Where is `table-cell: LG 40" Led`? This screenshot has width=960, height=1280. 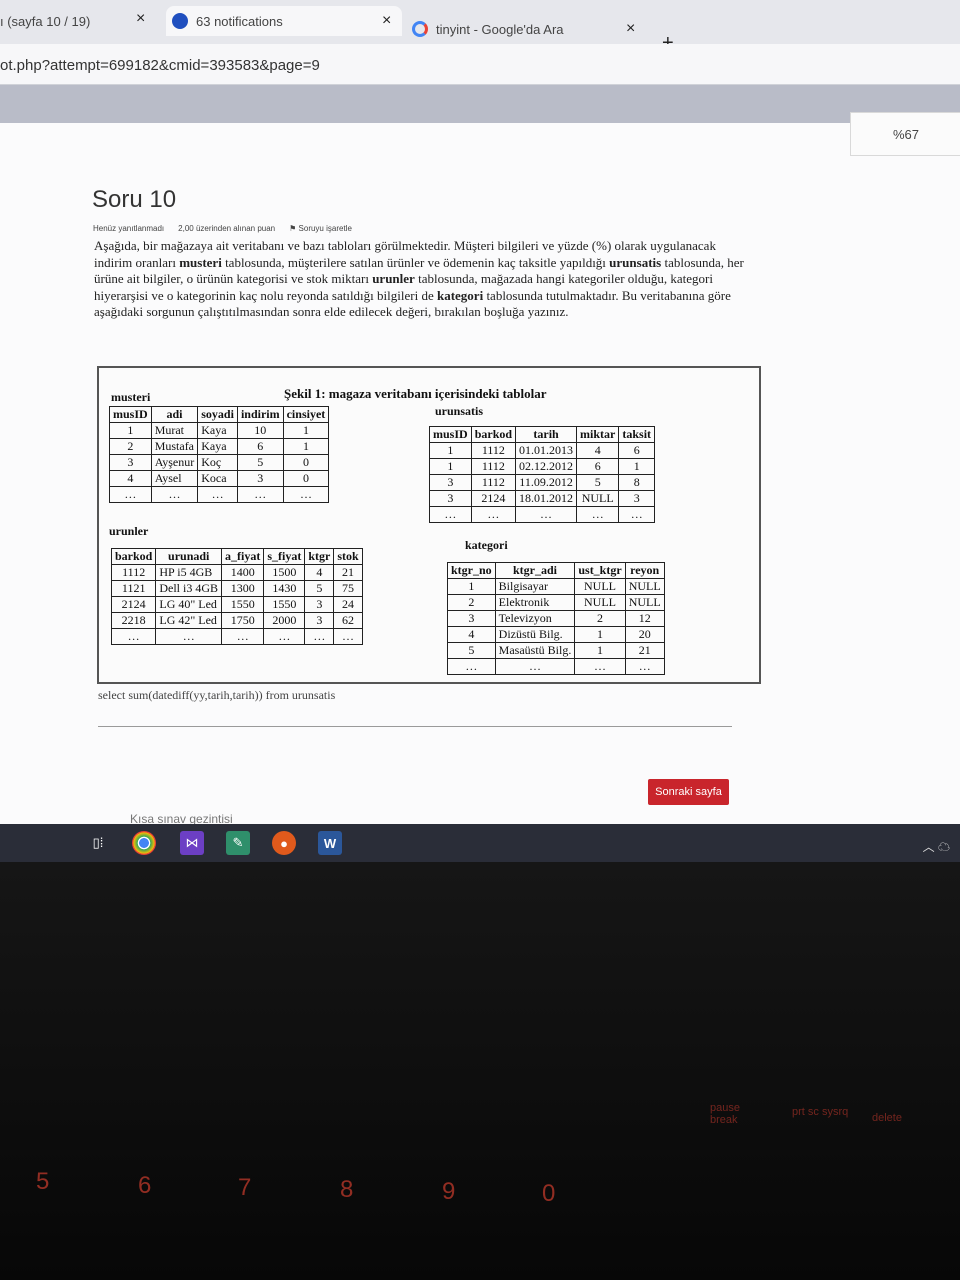
table-cell: LG 40" Led is located at coordinates (189, 604).